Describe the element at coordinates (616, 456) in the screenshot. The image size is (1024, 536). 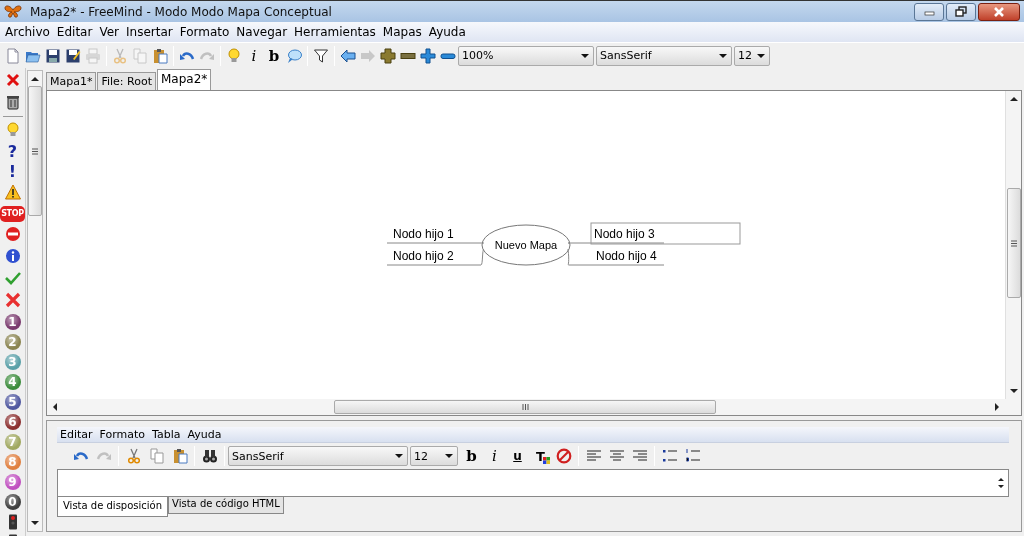
I see `align-center-icon` at that location.